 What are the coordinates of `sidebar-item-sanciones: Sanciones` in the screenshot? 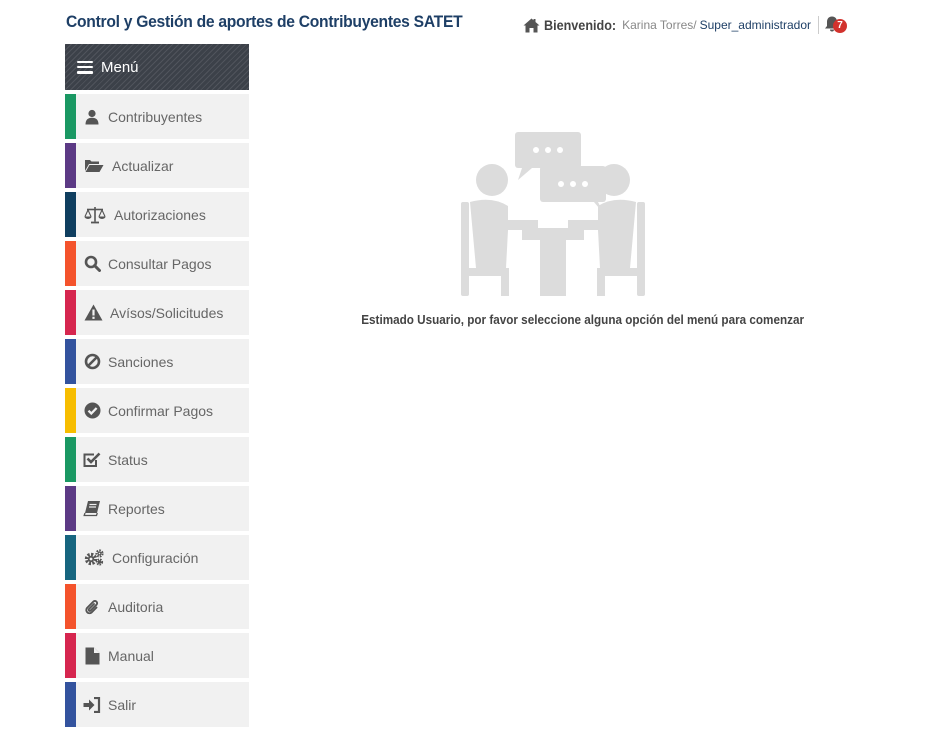 It's located at (157, 361).